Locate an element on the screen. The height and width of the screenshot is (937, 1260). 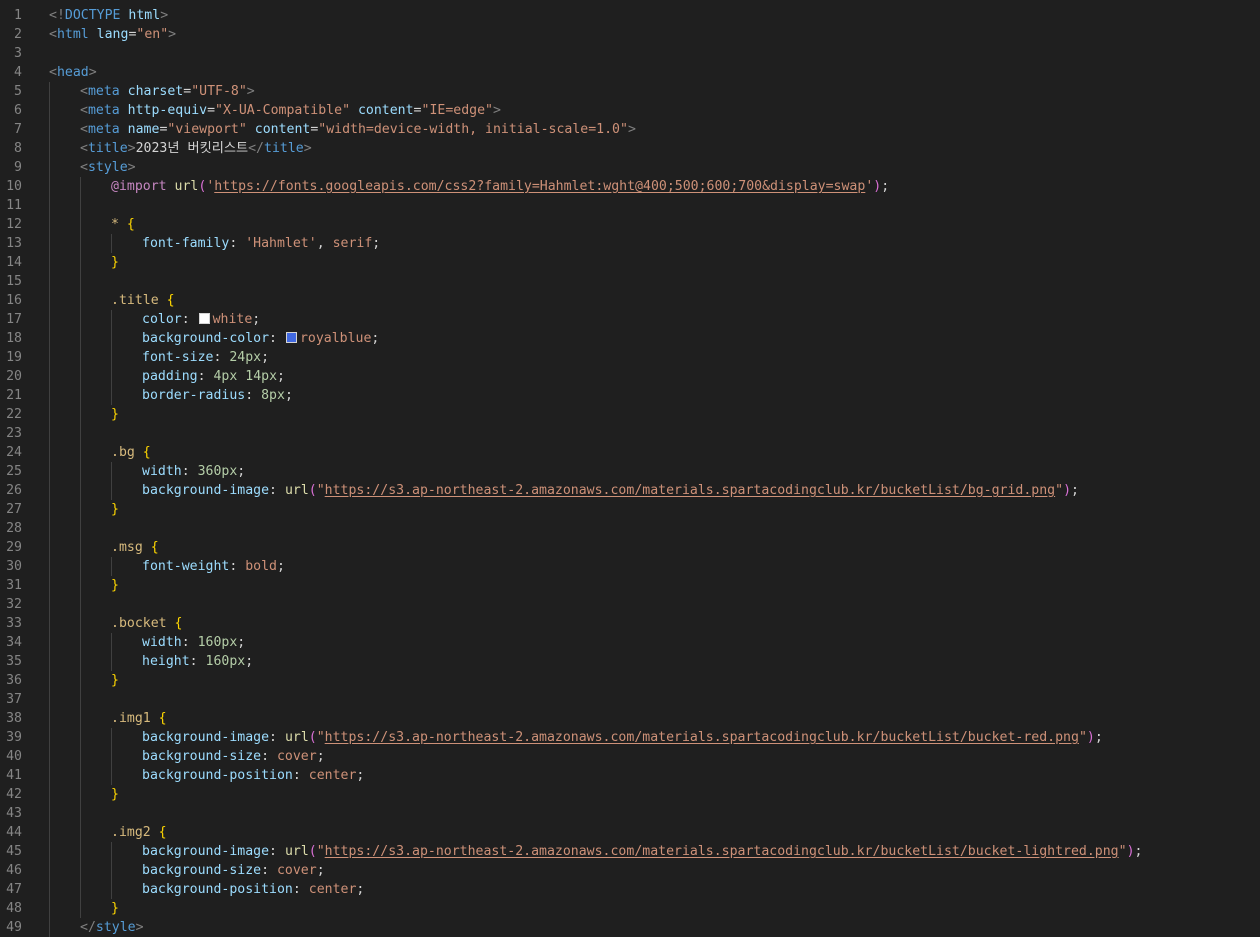
code-line: 18 background-color: royalblue; is located at coordinates (630, 338).